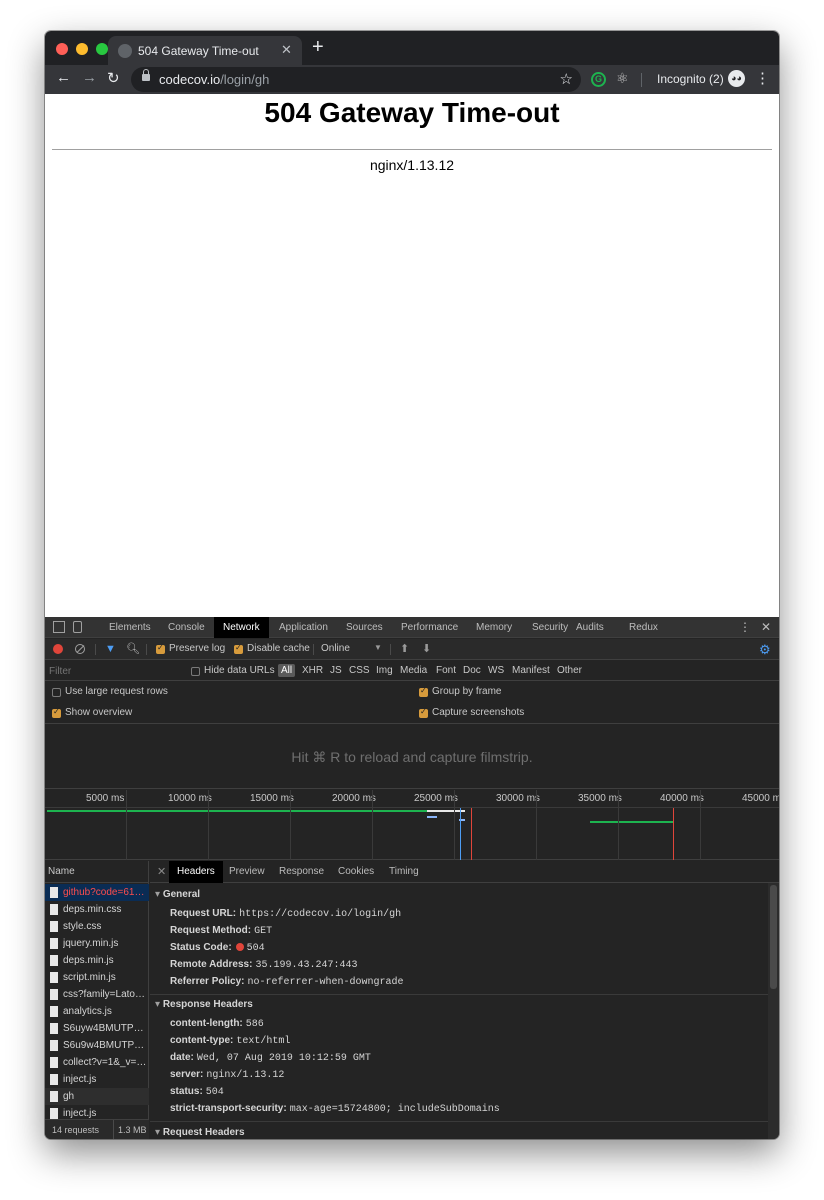 The height and width of the screenshot is (1200, 824). What do you see at coordinates (356, 79) in the screenshot?
I see `address-bar: codecov.io/login/gh ☆` at bounding box center [356, 79].